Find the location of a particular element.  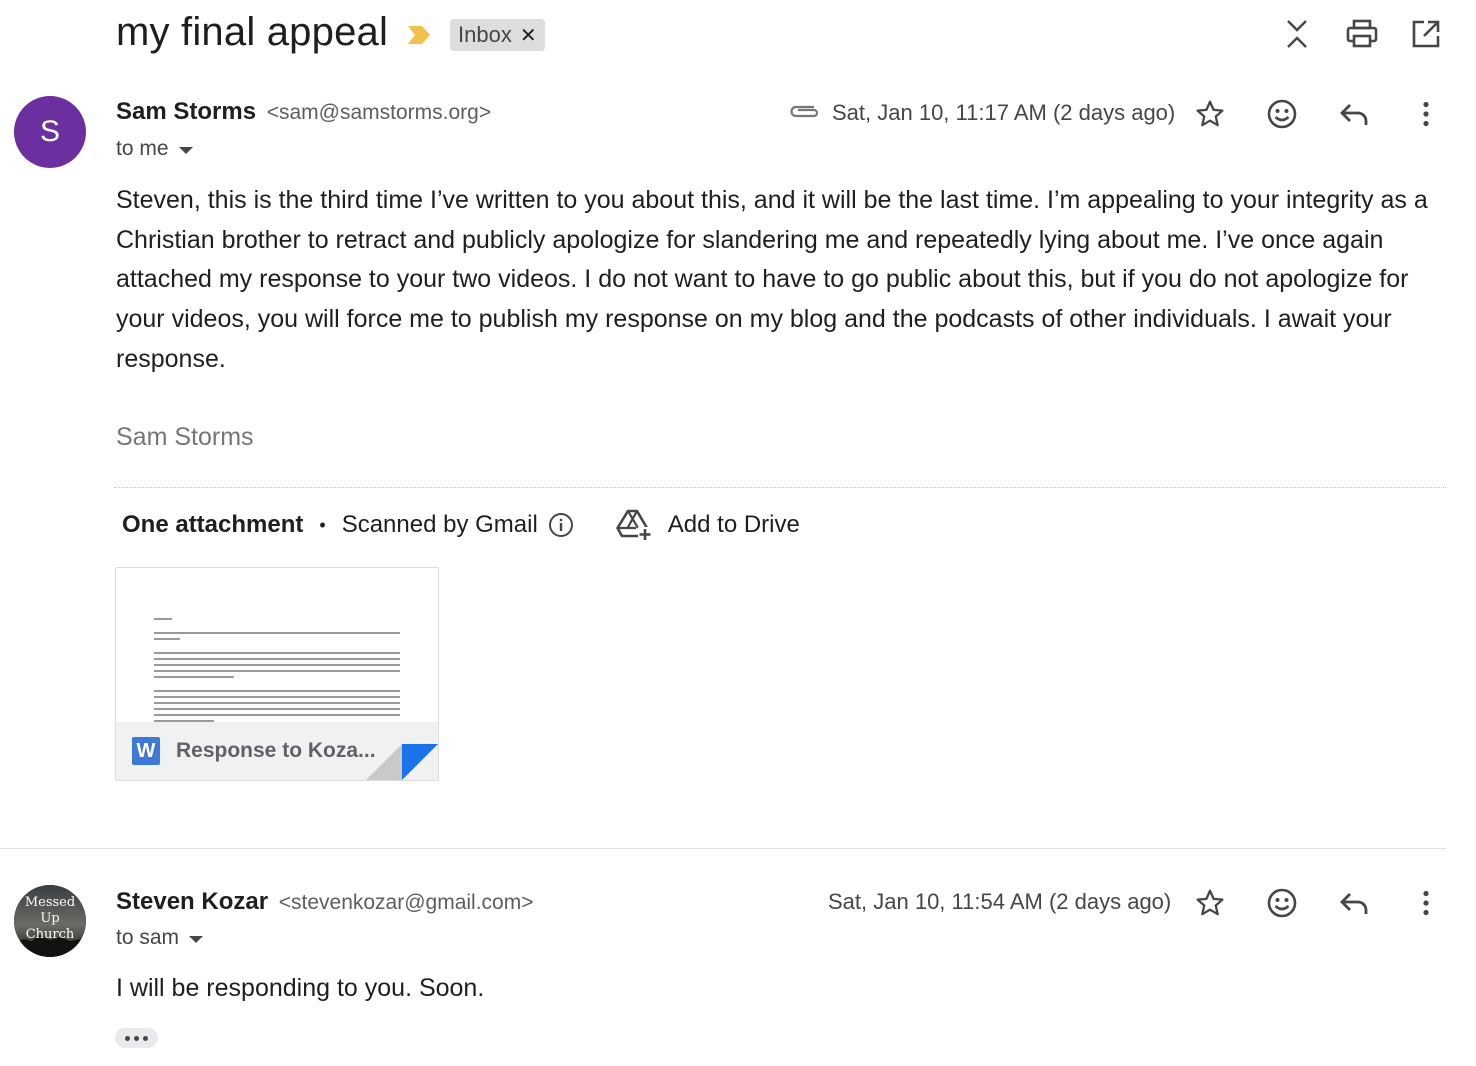

add-to-drive-icon is located at coordinates (633, 525).